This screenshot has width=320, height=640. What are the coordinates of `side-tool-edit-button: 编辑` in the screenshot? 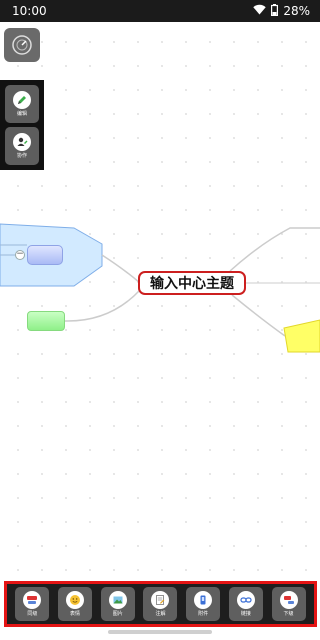 It's located at (22, 104).